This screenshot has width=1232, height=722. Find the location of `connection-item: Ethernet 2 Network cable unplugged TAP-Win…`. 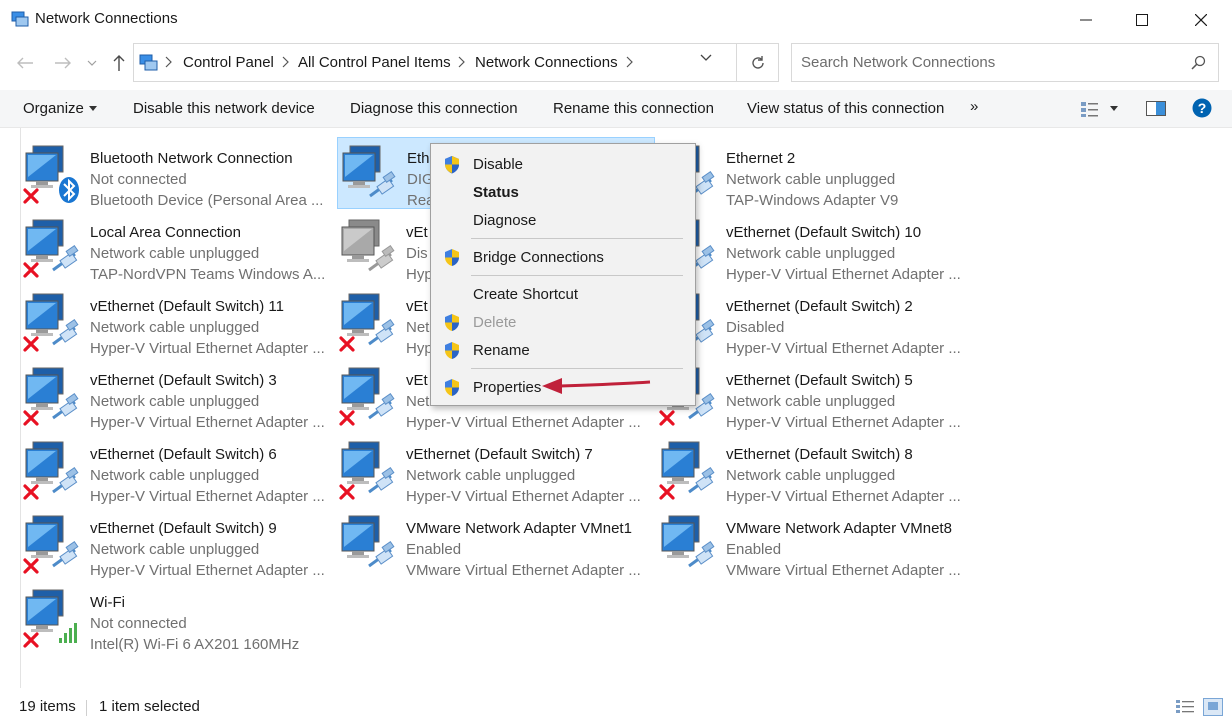

connection-item: Ethernet 2 Network cable unplugged TAP-Win… is located at coordinates (816, 174).